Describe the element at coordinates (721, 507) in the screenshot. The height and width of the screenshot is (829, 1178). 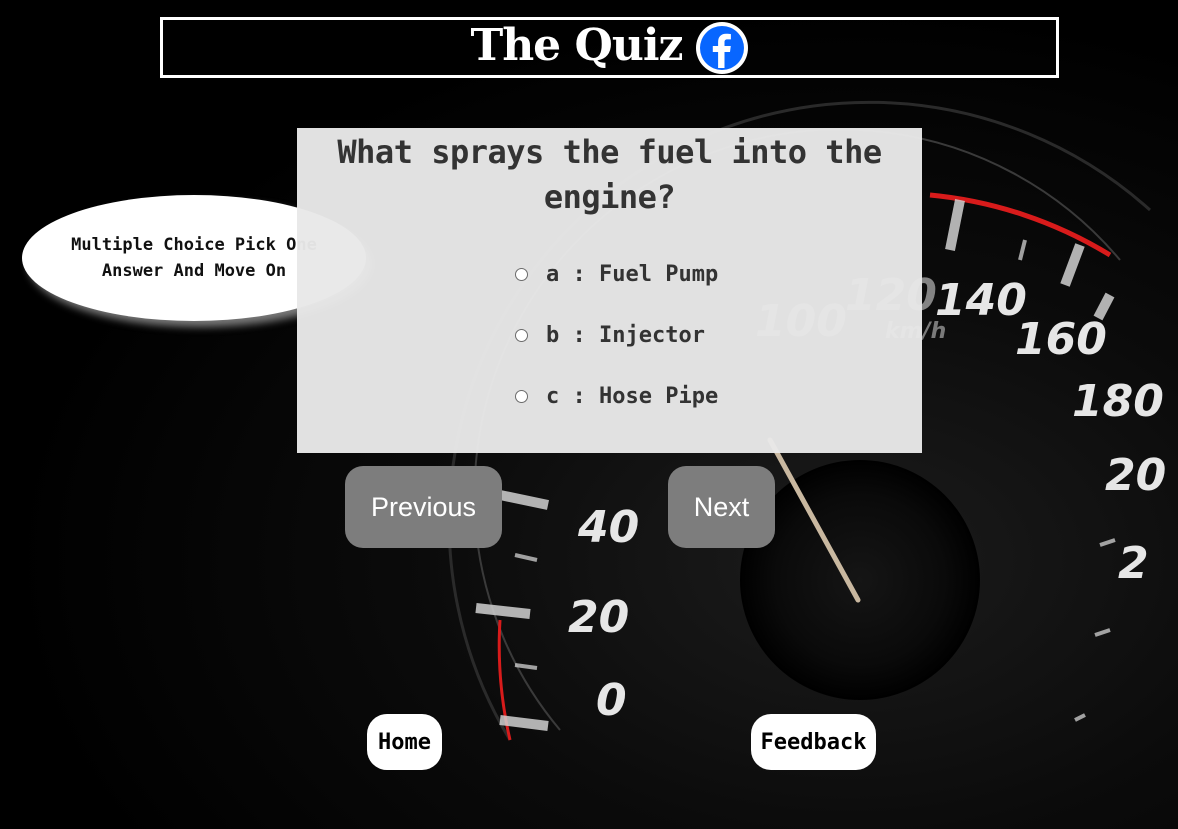
I see `next-button: Next` at that location.